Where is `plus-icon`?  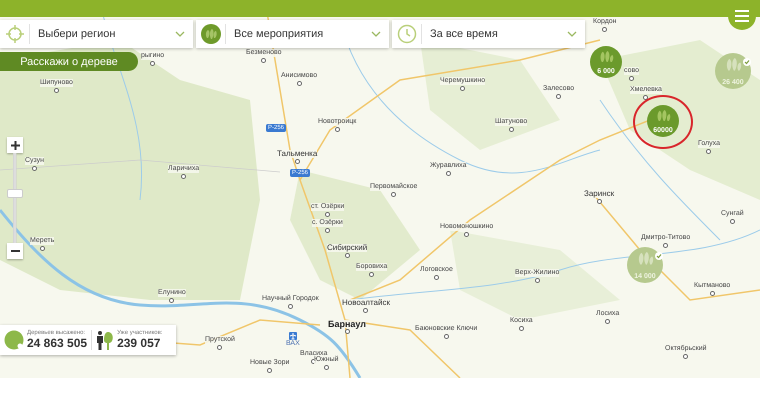
plus-icon is located at coordinates (15, 145).